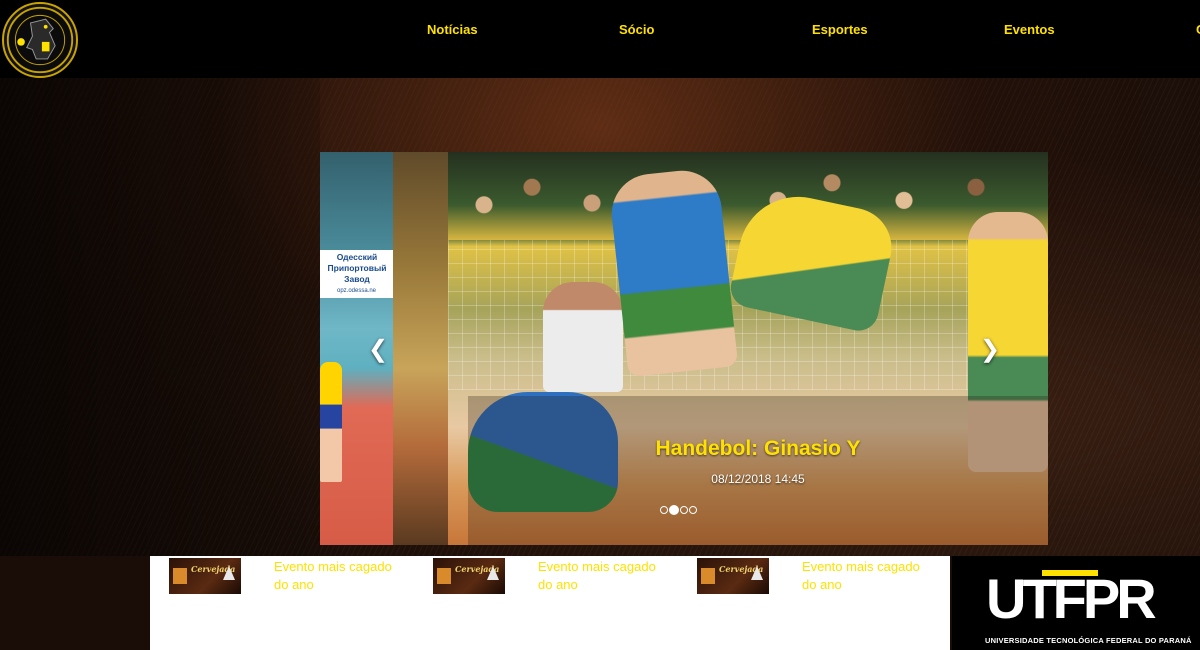 Image resolution: width=1200 pixels, height=650 pixels. I want to click on athletic-association-logo, so click(40, 40).